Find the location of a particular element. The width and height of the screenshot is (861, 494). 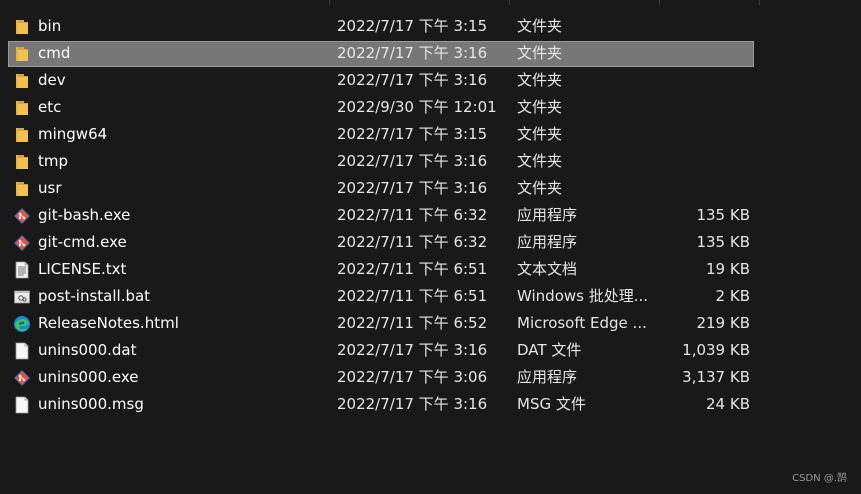

file-name: cmd is located at coordinates (54, 53).